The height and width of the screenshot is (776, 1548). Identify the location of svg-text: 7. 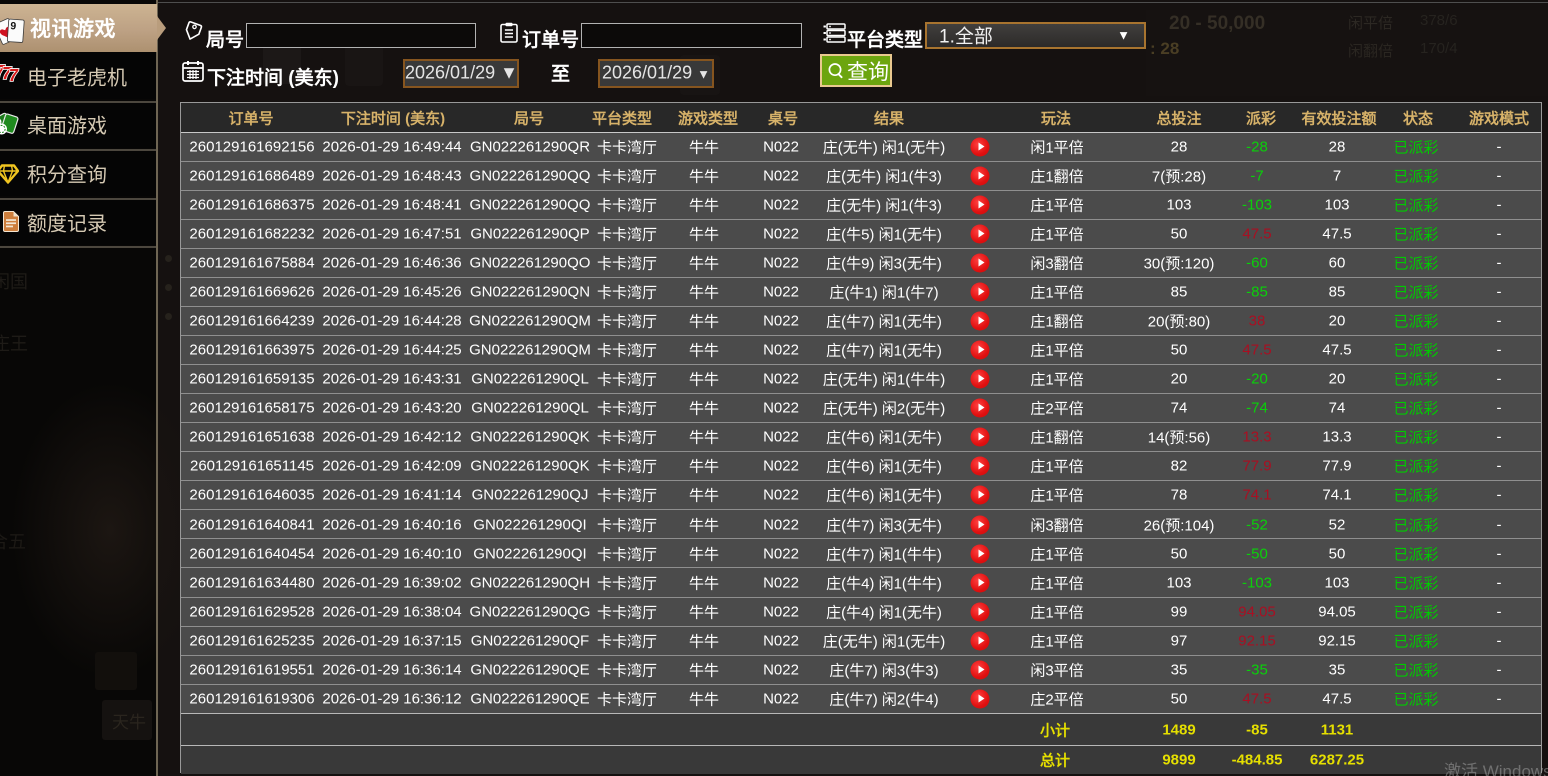
(13, 74).